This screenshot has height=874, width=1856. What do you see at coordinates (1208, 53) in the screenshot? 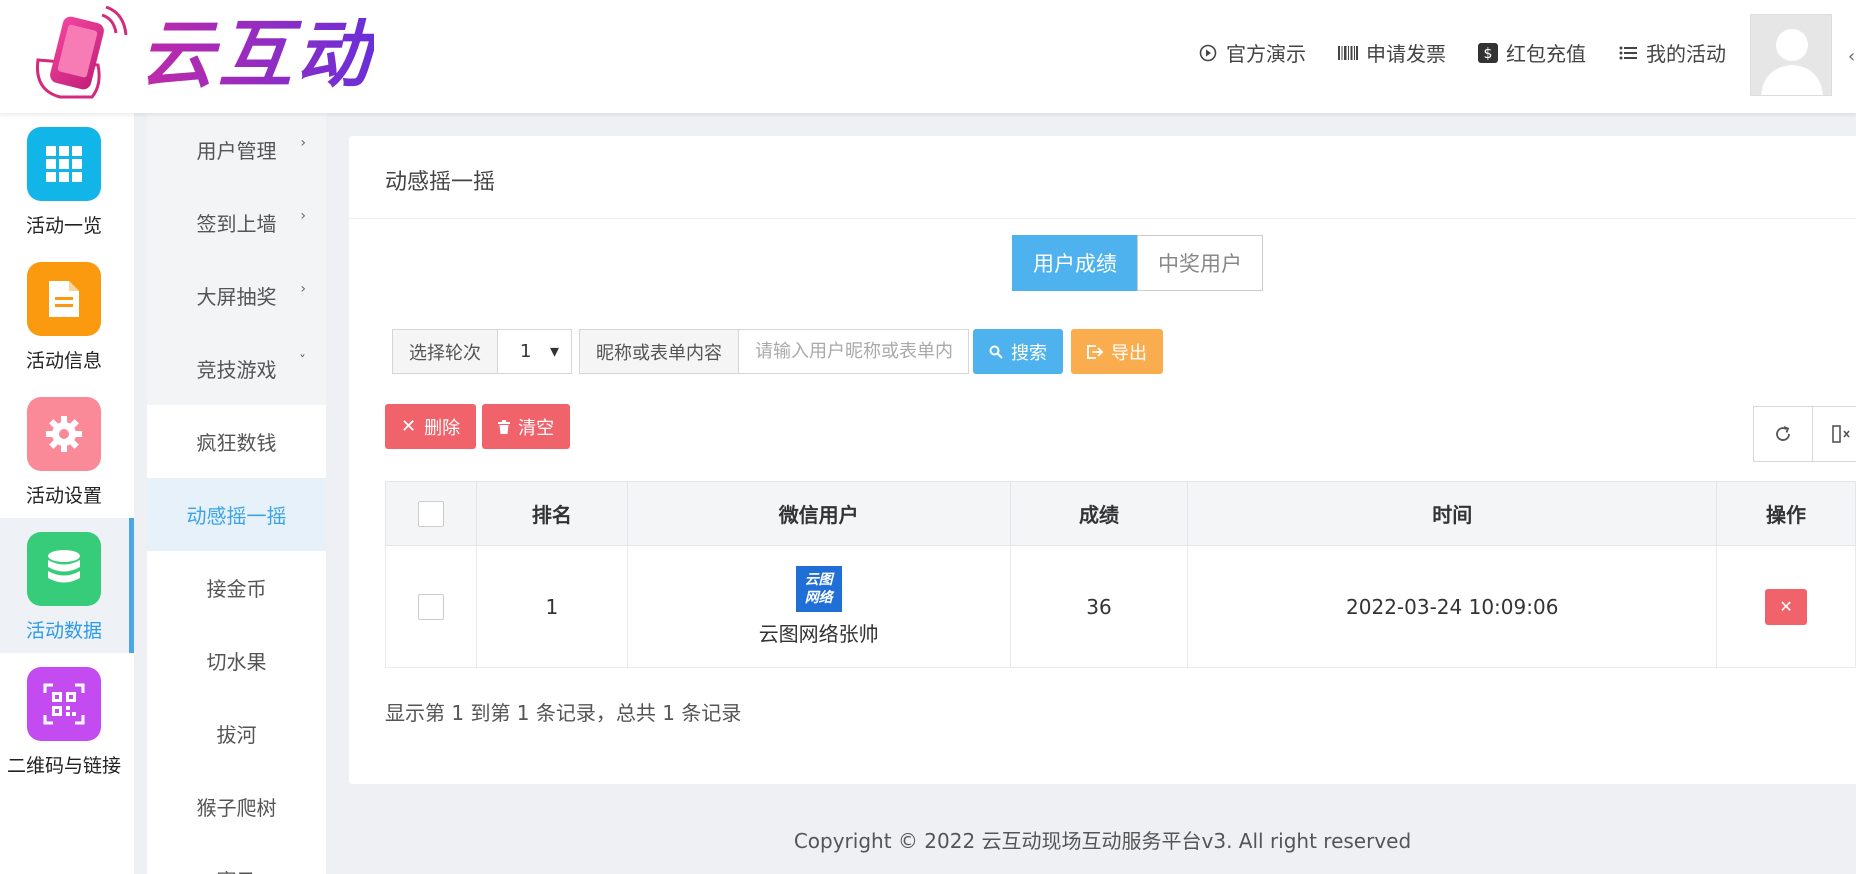
I see `play-circle-icon` at bounding box center [1208, 53].